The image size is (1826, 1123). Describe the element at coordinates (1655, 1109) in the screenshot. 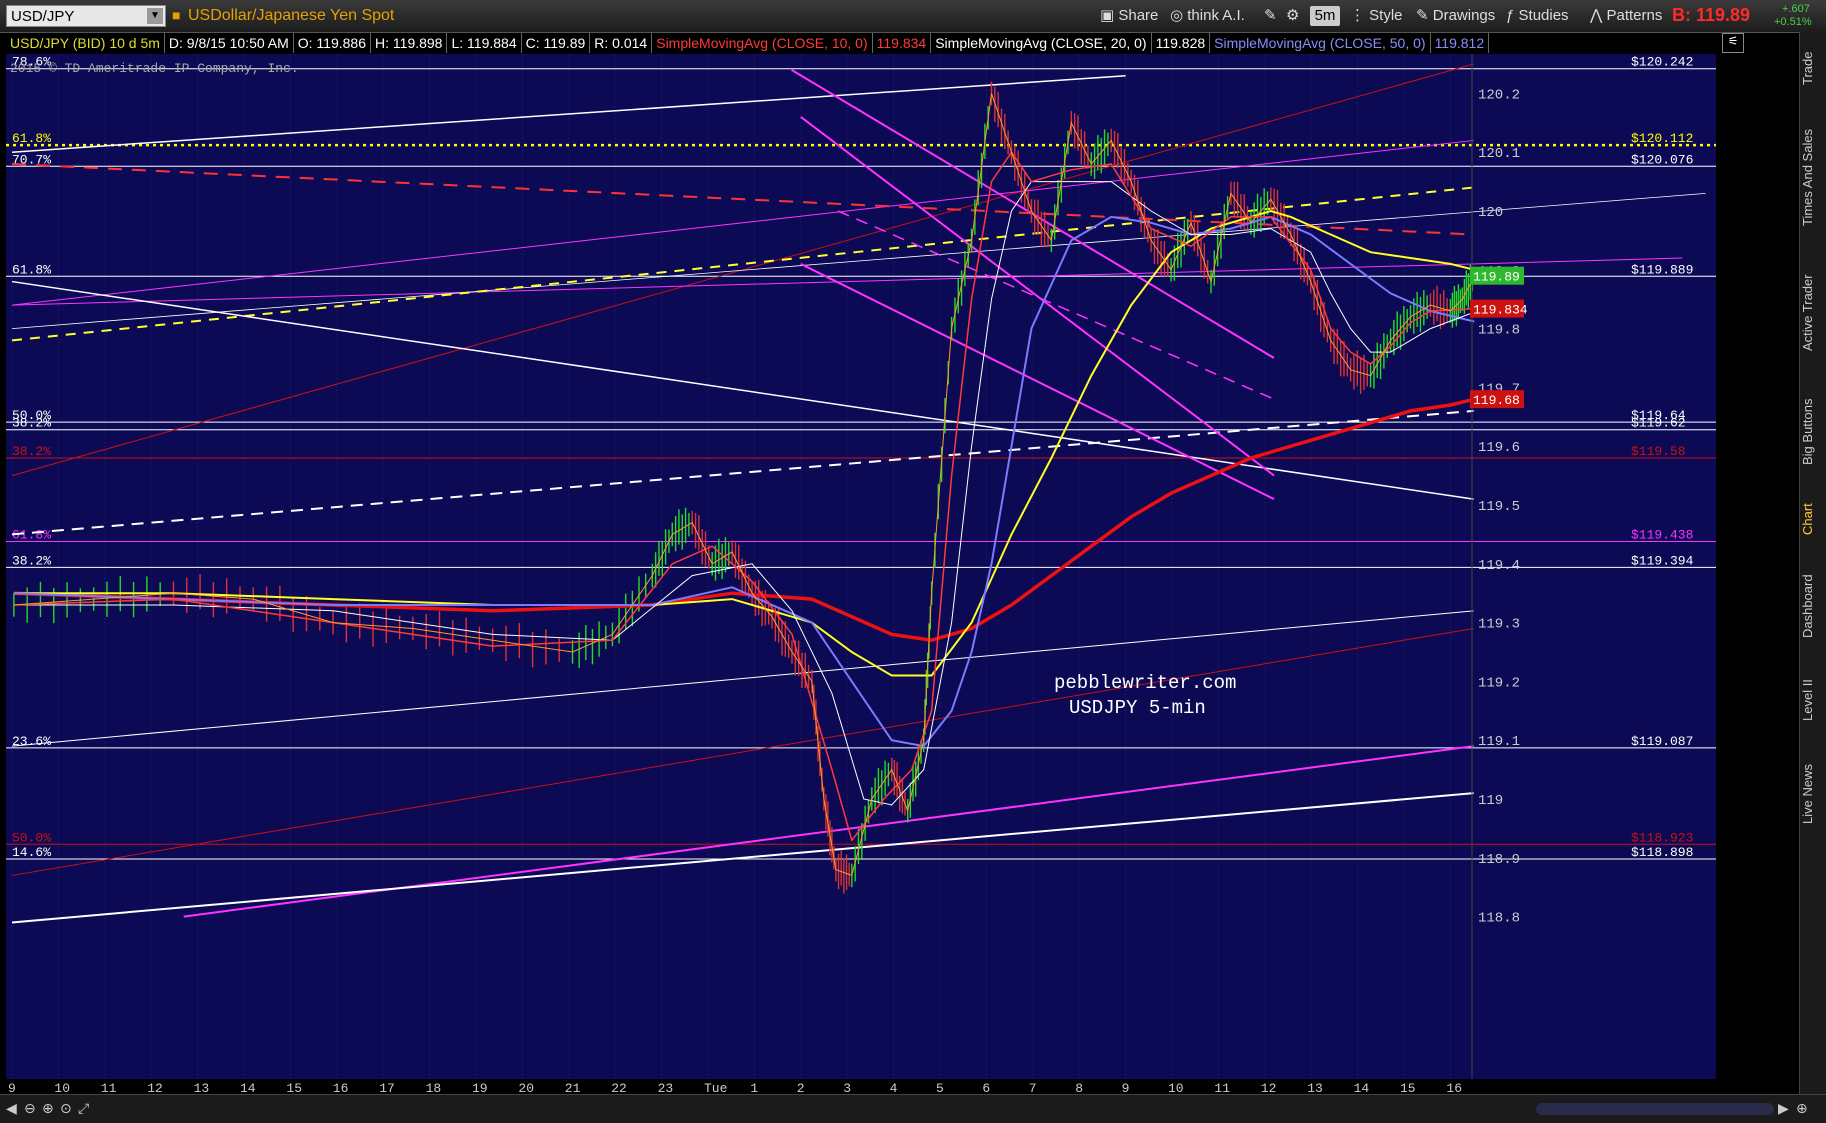

I see `time-scrollbar` at that location.